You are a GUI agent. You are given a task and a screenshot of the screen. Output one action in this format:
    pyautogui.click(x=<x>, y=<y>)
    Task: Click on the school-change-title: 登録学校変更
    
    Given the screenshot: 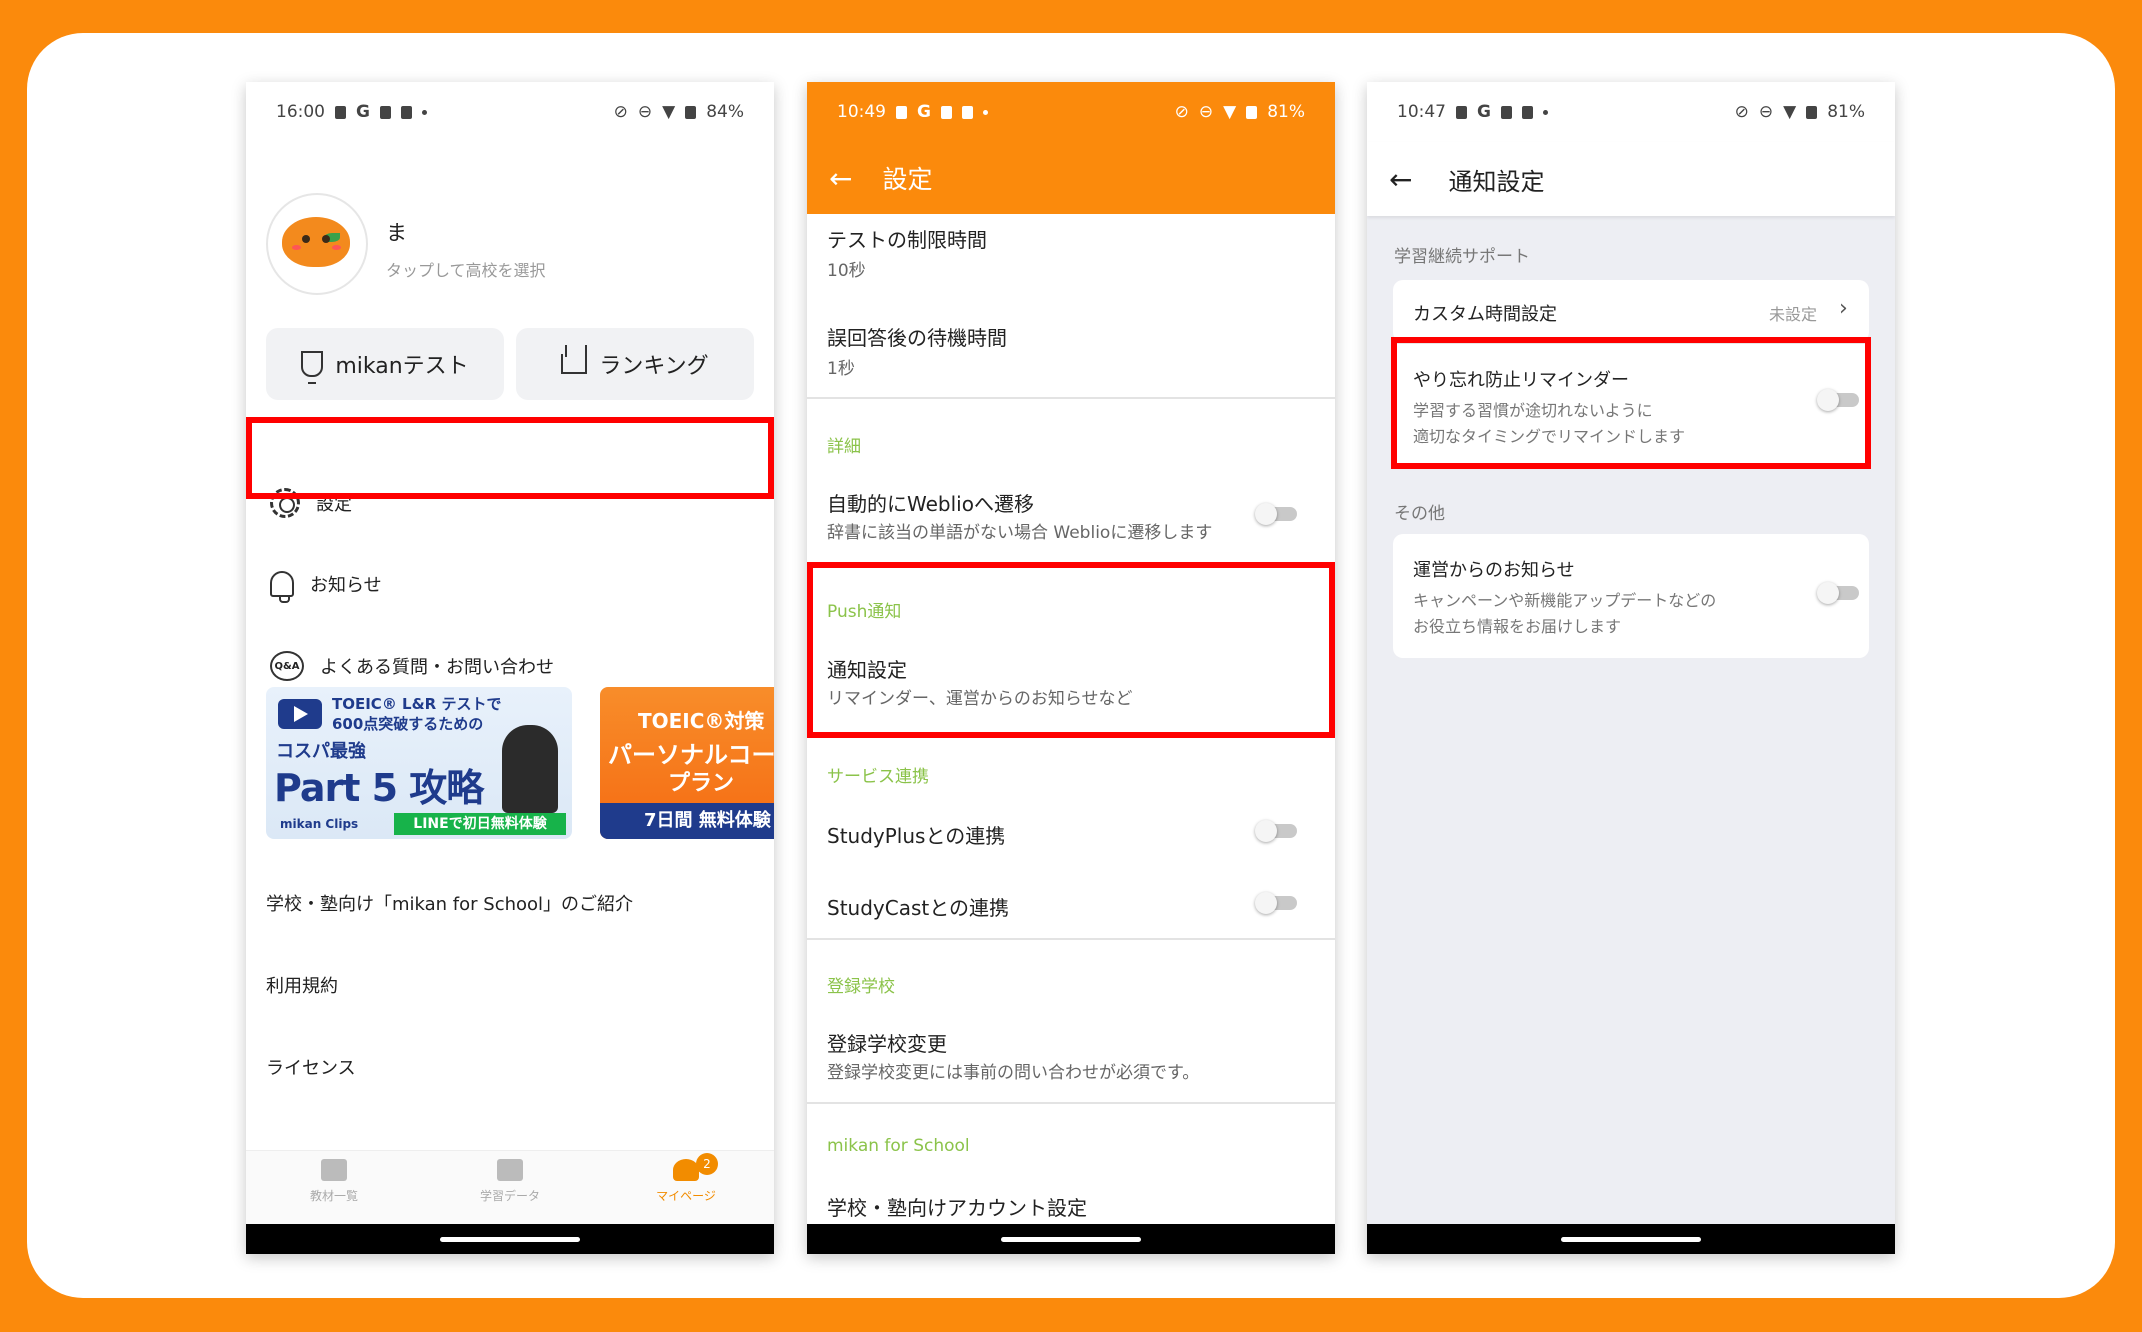 What is the action you would take?
    pyautogui.click(x=887, y=1042)
    